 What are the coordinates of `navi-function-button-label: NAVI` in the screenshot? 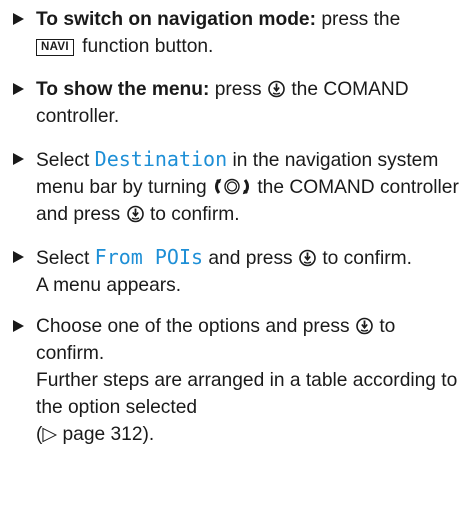 It's located at (55, 47).